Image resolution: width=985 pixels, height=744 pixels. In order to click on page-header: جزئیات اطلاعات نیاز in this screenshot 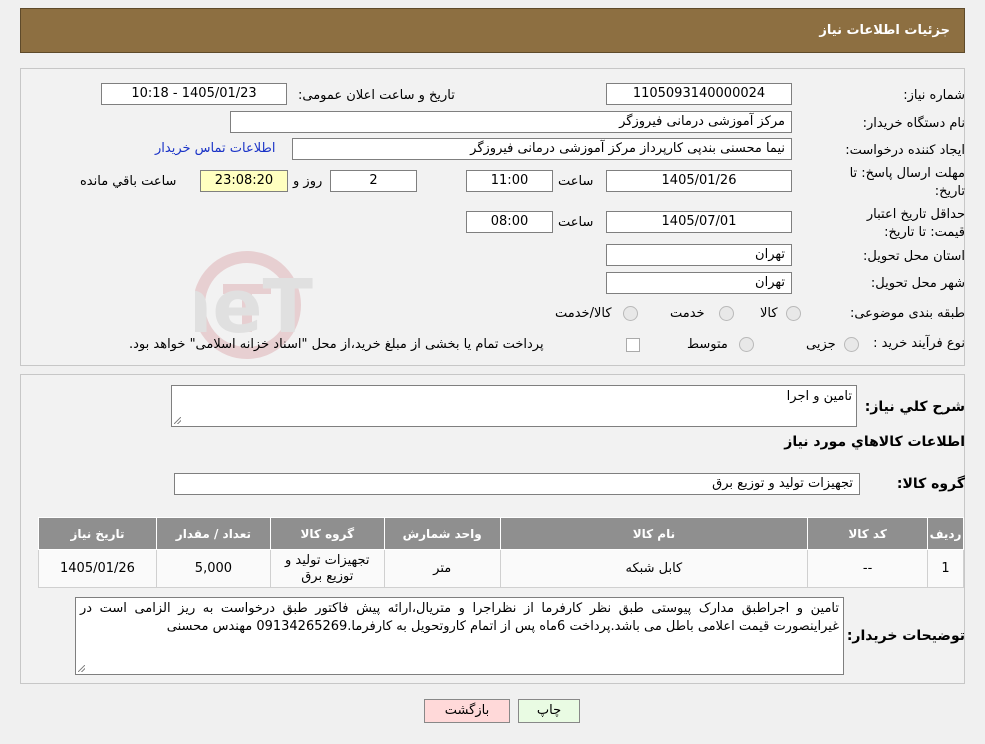, I will do `click(492, 30)`.